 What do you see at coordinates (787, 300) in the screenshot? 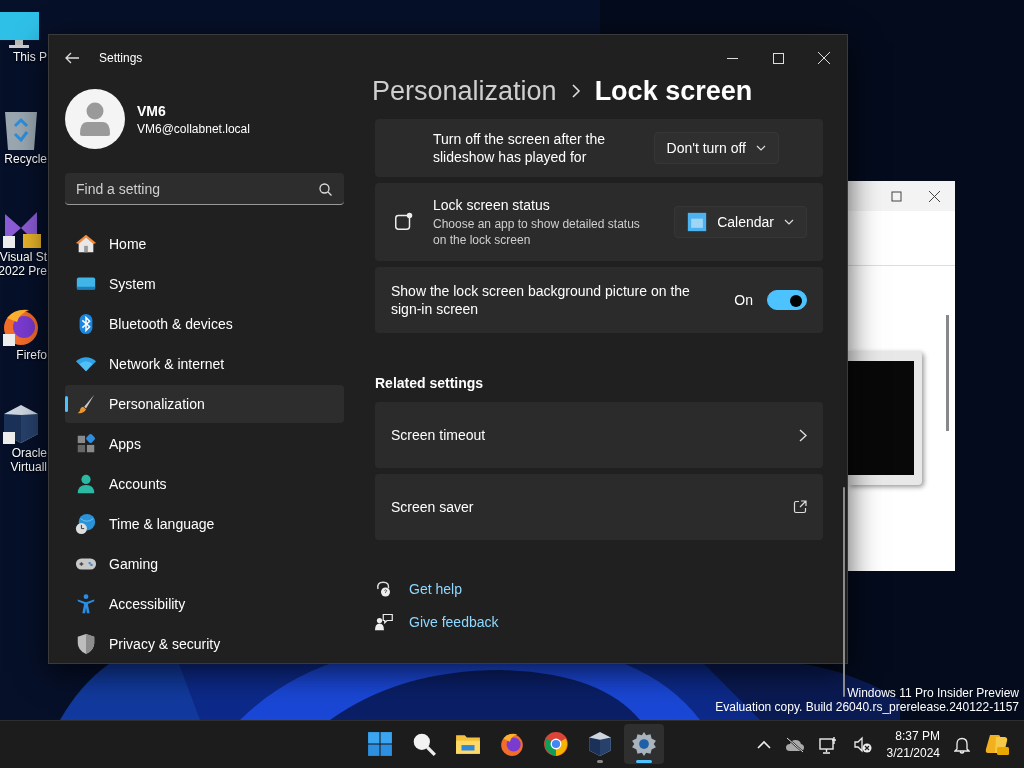
I see `toggle-switch` at bounding box center [787, 300].